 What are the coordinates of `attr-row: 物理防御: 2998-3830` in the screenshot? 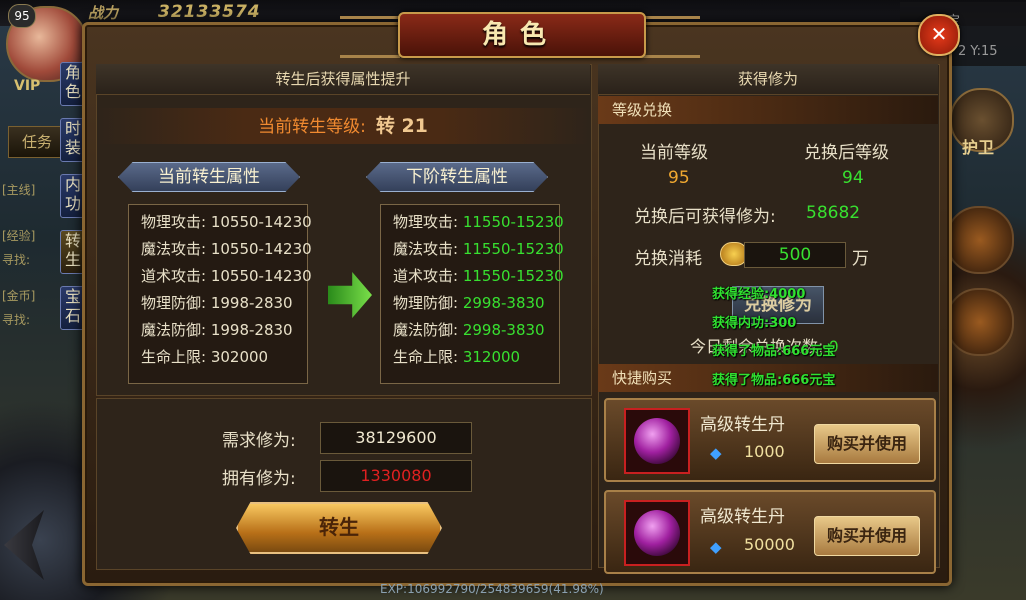 It's located at (469, 303).